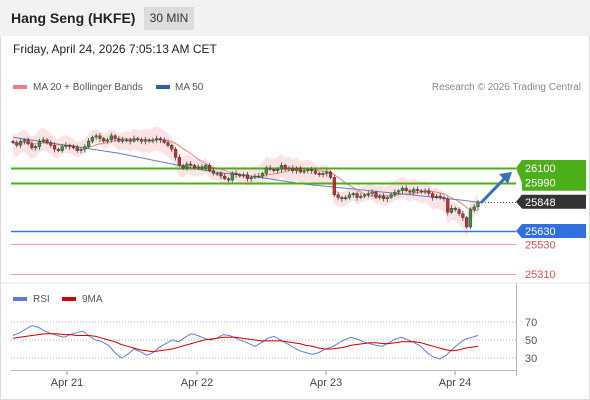 This screenshot has width=590, height=400. What do you see at coordinates (540, 275) in the screenshot?
I see `level-label-25310: 25310` at bounding box center [540, 275].